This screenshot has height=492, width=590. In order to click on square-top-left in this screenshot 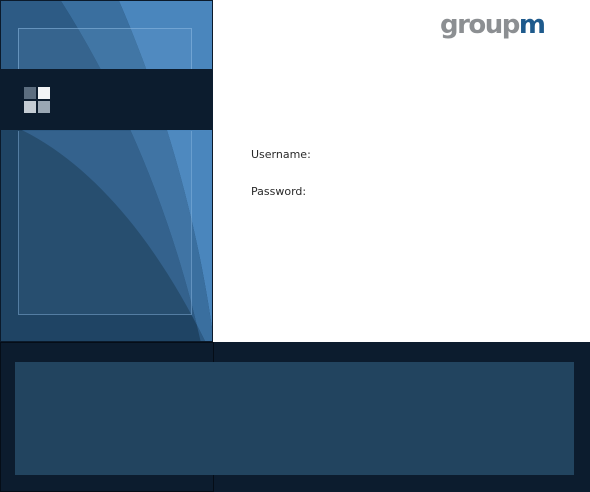, I will do `click(30, 93)`.